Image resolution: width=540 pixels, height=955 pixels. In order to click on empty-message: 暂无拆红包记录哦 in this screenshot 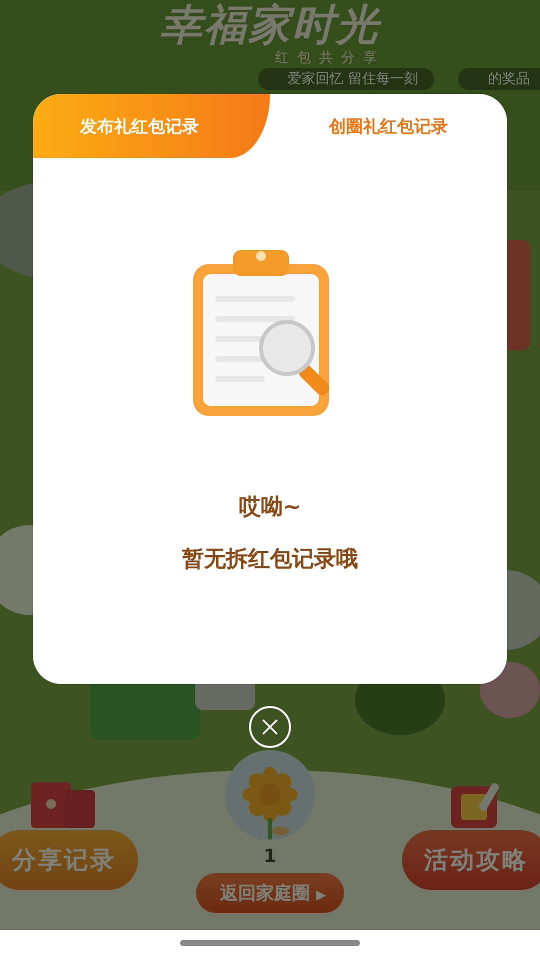, I will do `click(270, 560)`.